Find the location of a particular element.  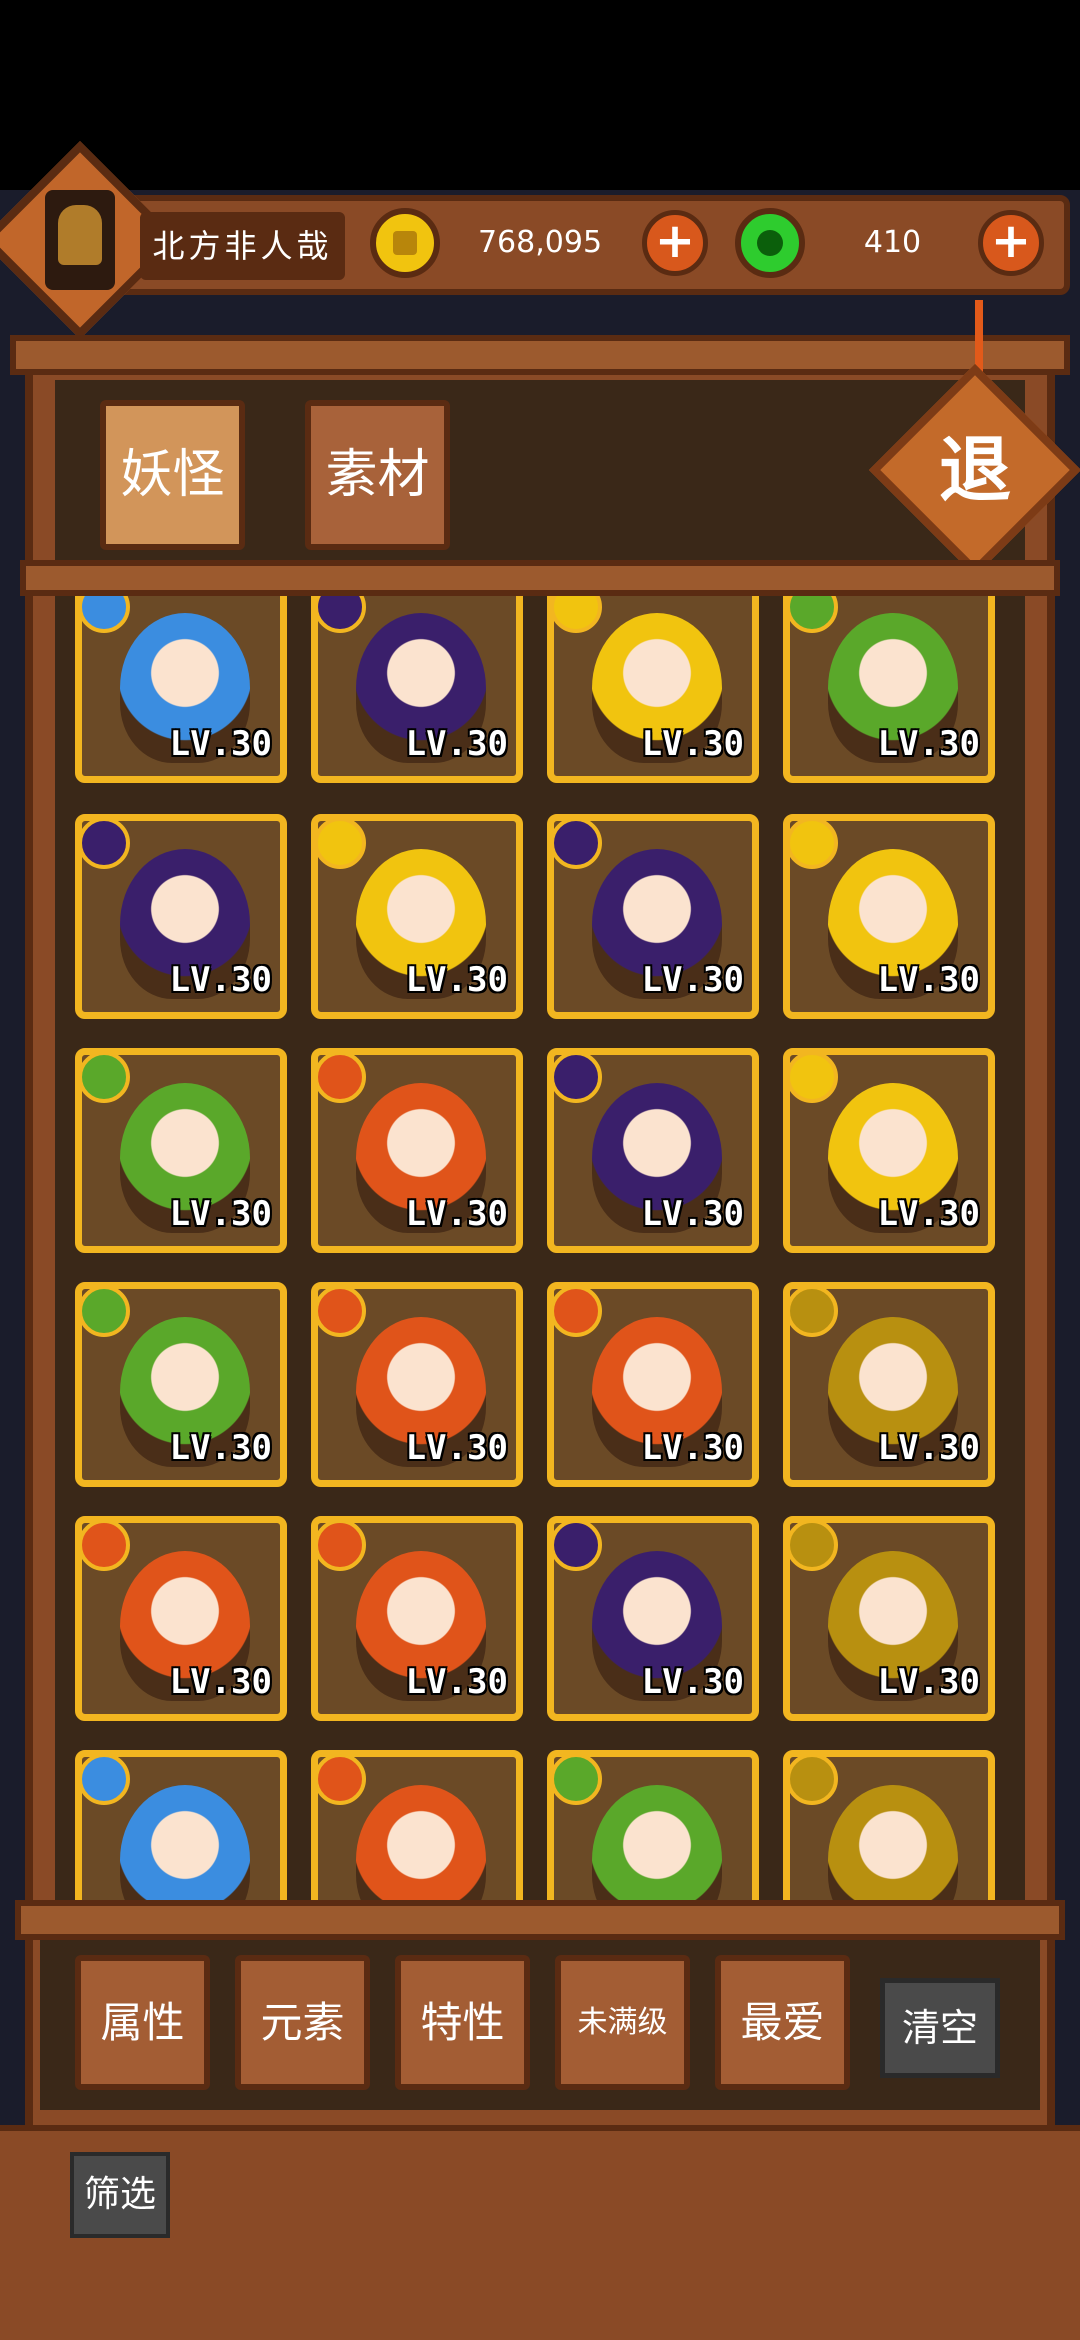

filter-trait-button: 特性 is located at coordinates (462, 2022).